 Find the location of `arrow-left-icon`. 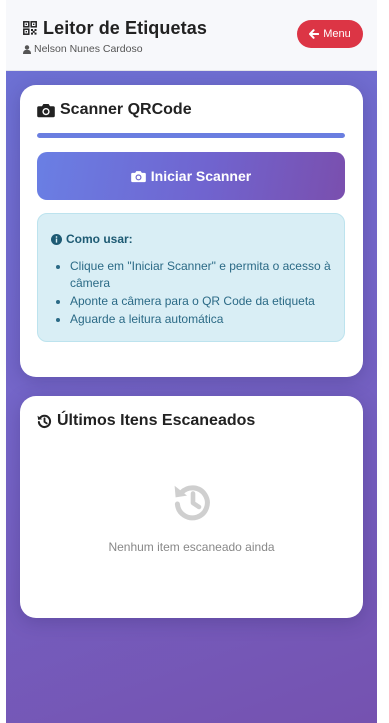

arrow-left-icon is located at coordinates (314, 34).